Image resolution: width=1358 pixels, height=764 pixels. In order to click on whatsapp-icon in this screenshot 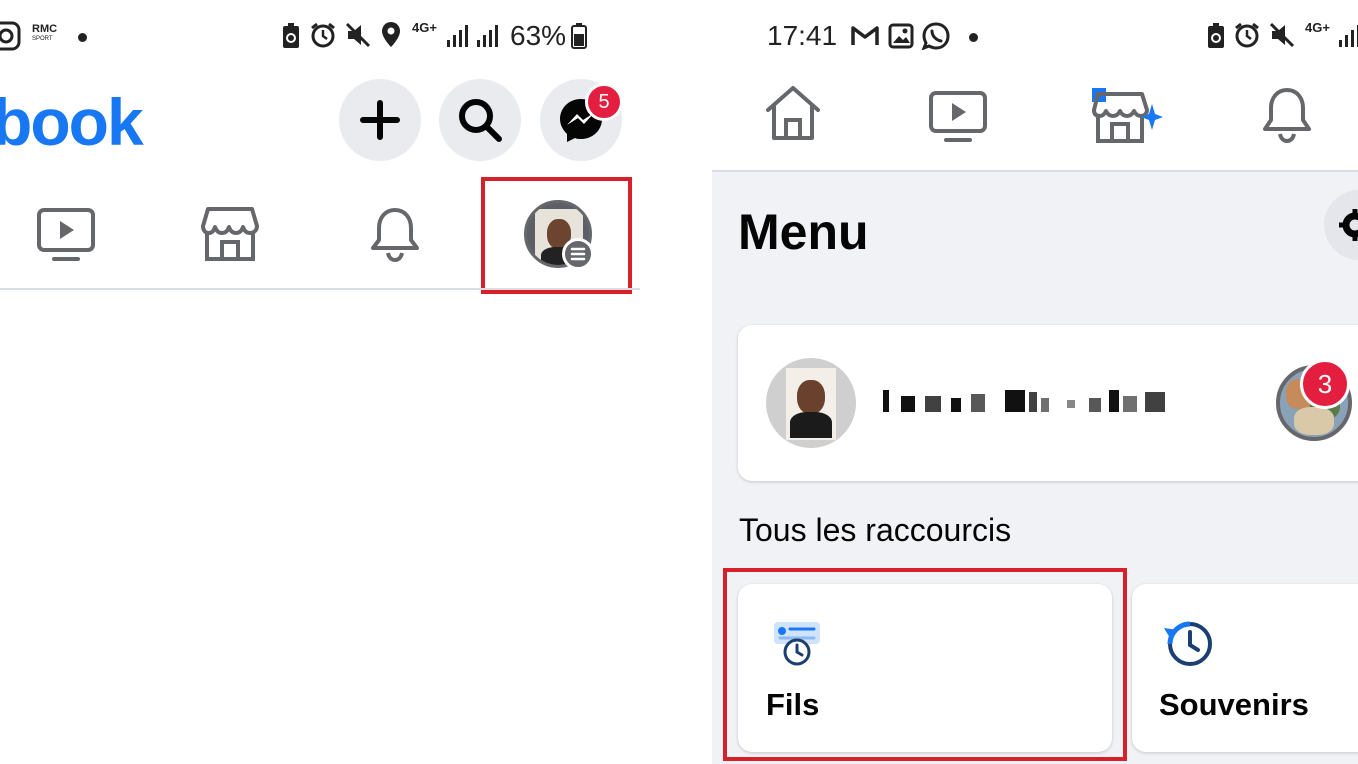, I will do `click(936, 36)`.